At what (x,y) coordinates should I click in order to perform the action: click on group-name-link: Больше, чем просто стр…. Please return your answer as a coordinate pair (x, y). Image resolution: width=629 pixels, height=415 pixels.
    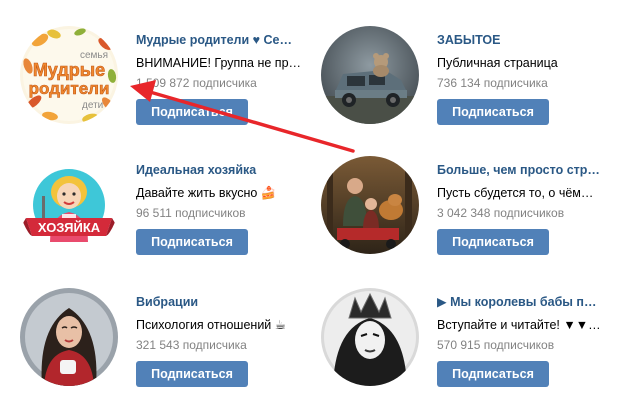
    Looking at the image, I should click on (523, 170).